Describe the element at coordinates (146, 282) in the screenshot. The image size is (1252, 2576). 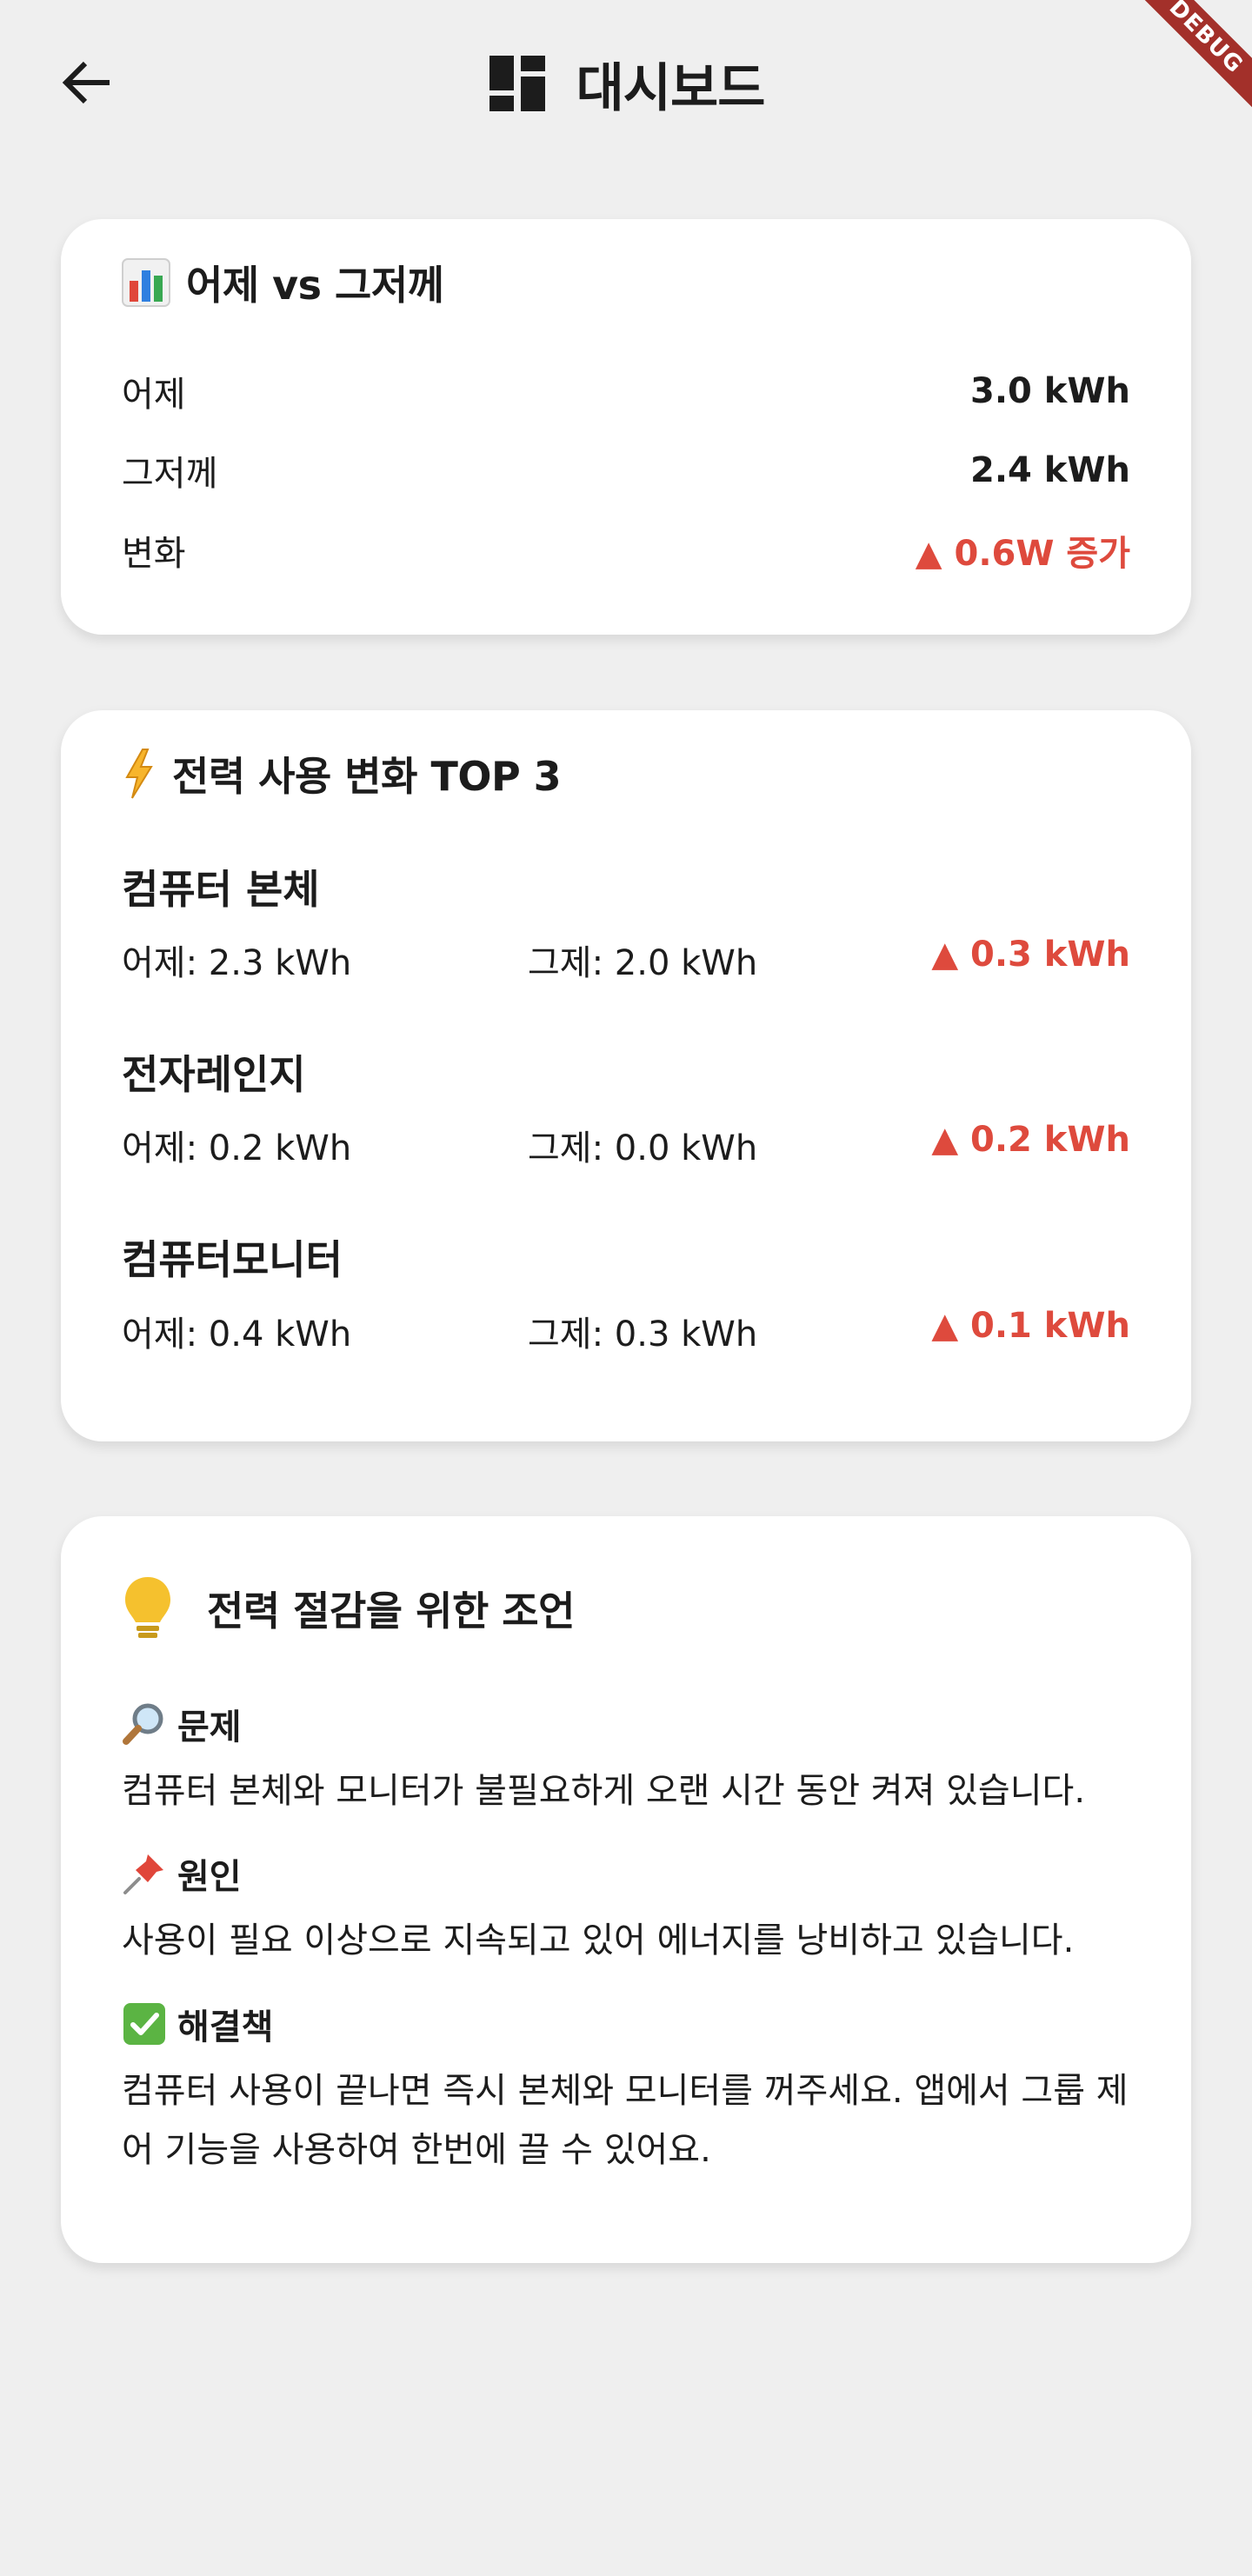
I see `bar-chart-icon` at that location.